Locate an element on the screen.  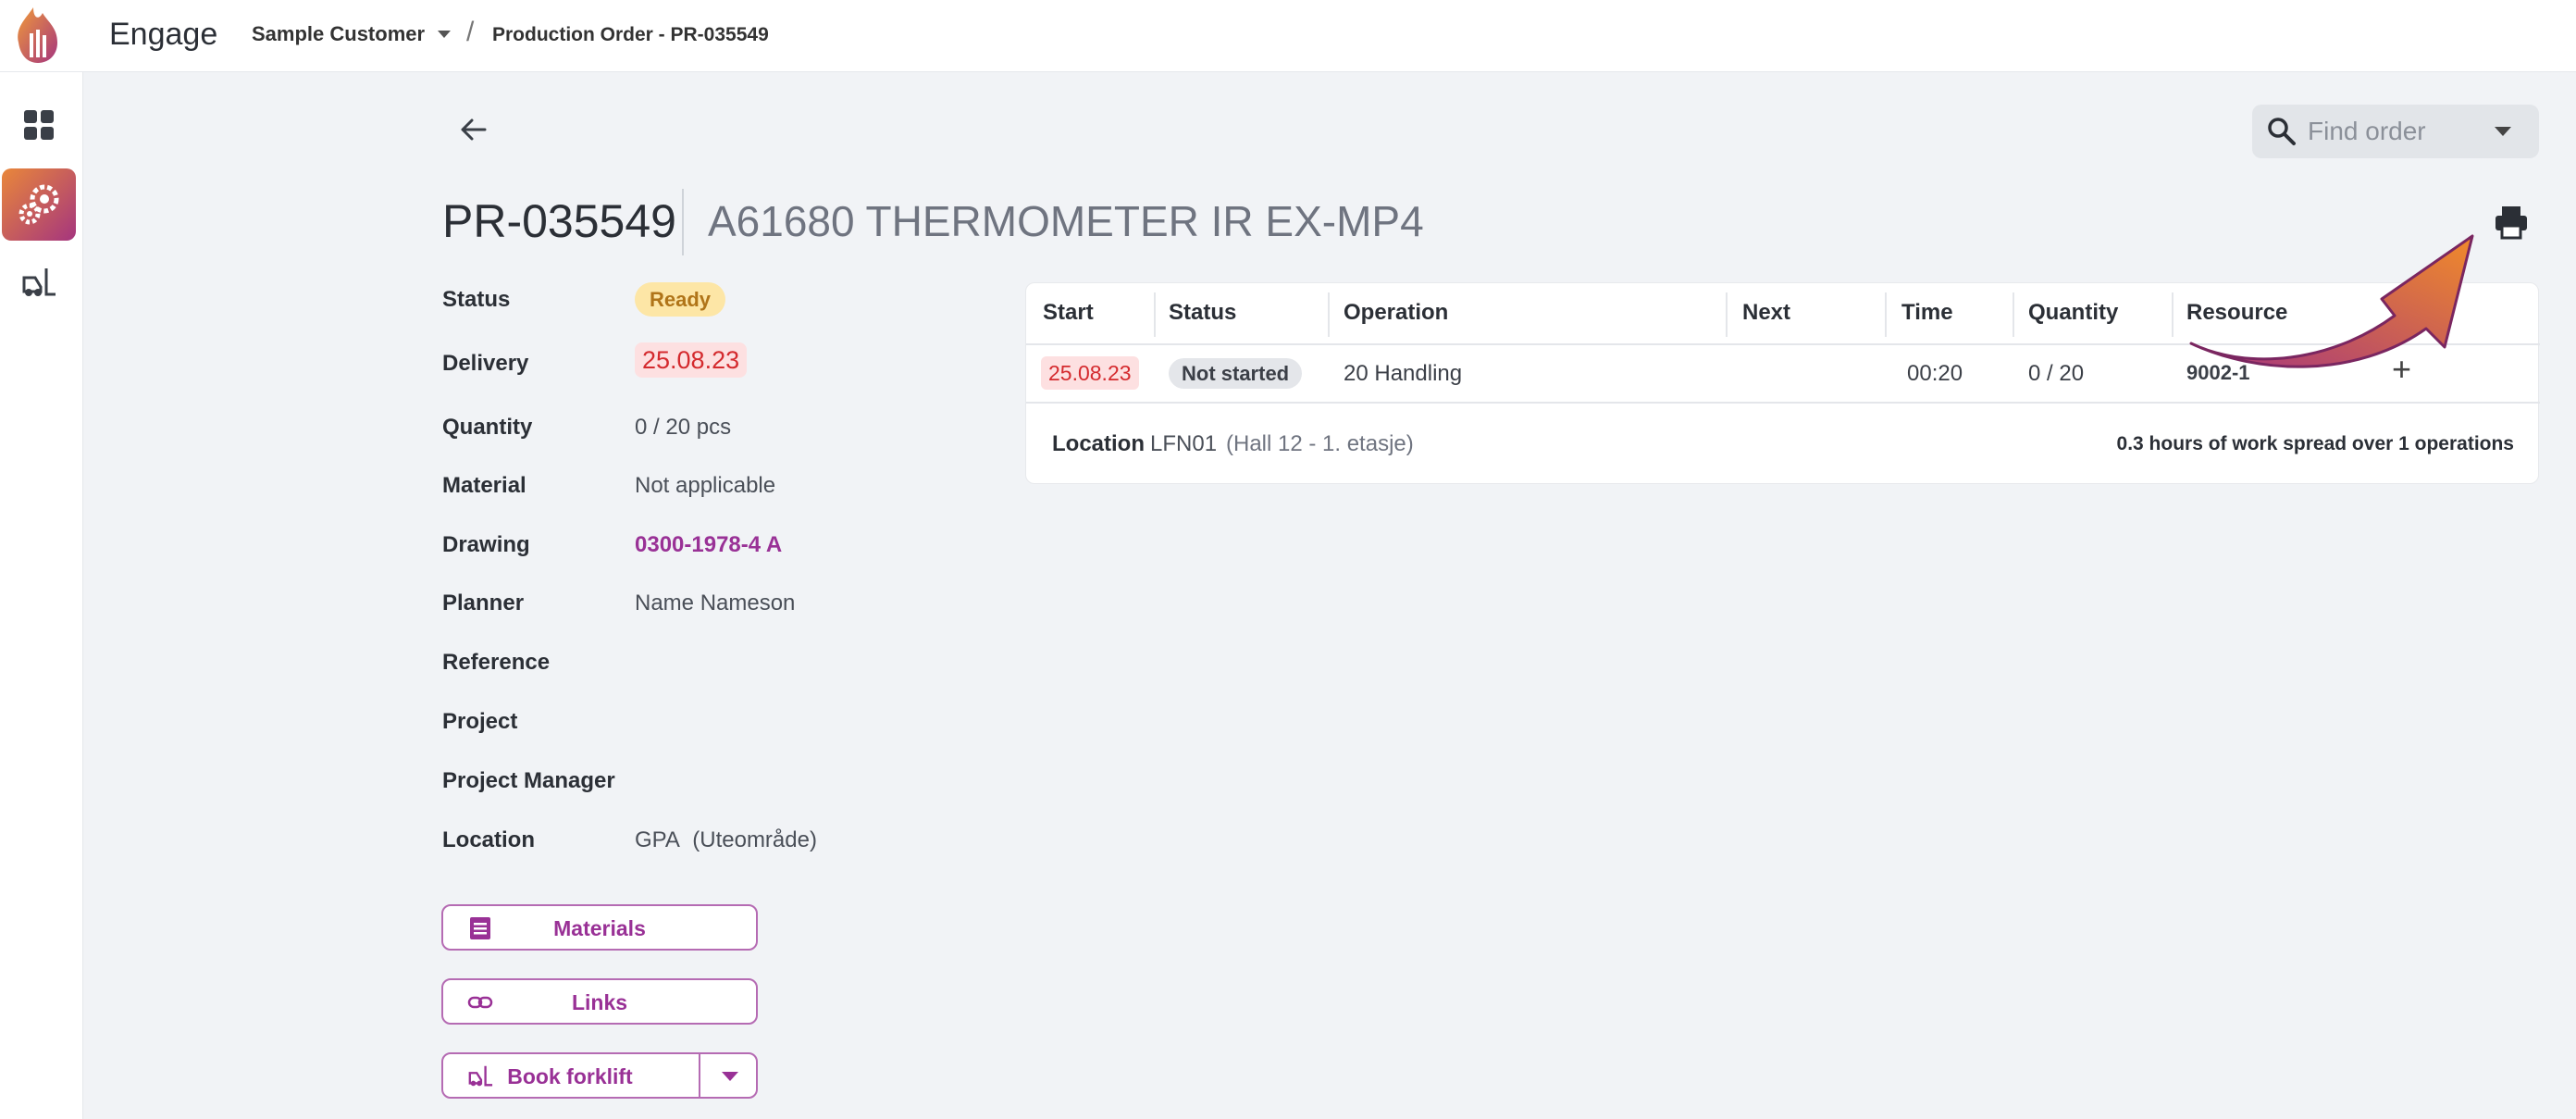
header-start: Start is located at coordinates (1069, 313).